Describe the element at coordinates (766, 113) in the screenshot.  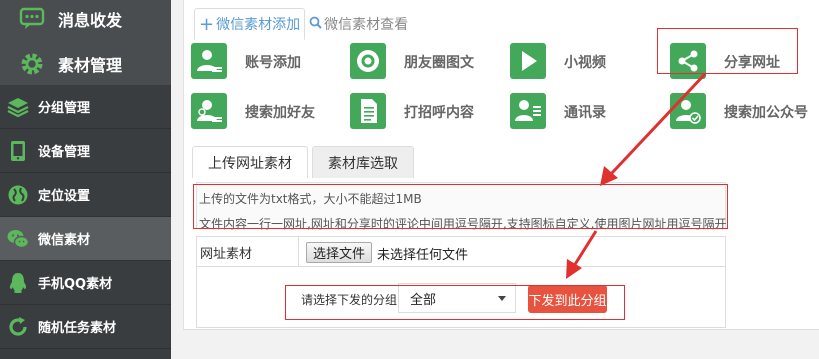
I see `grid-label: 搜索加公众号` at that location.